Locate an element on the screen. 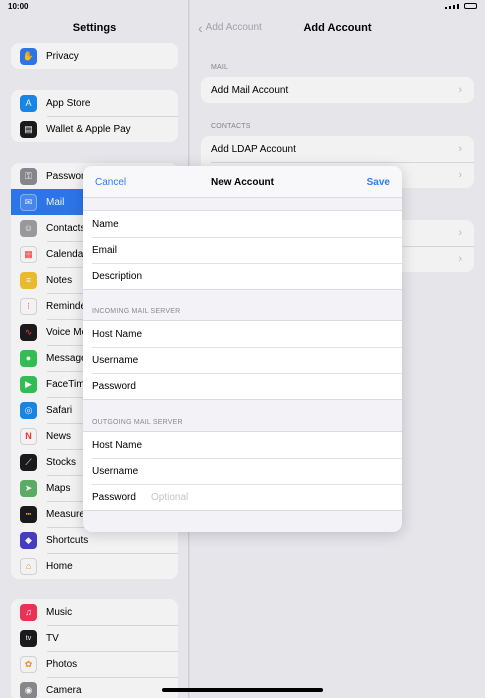  name-label: Name is located at coordinates (105, 224).